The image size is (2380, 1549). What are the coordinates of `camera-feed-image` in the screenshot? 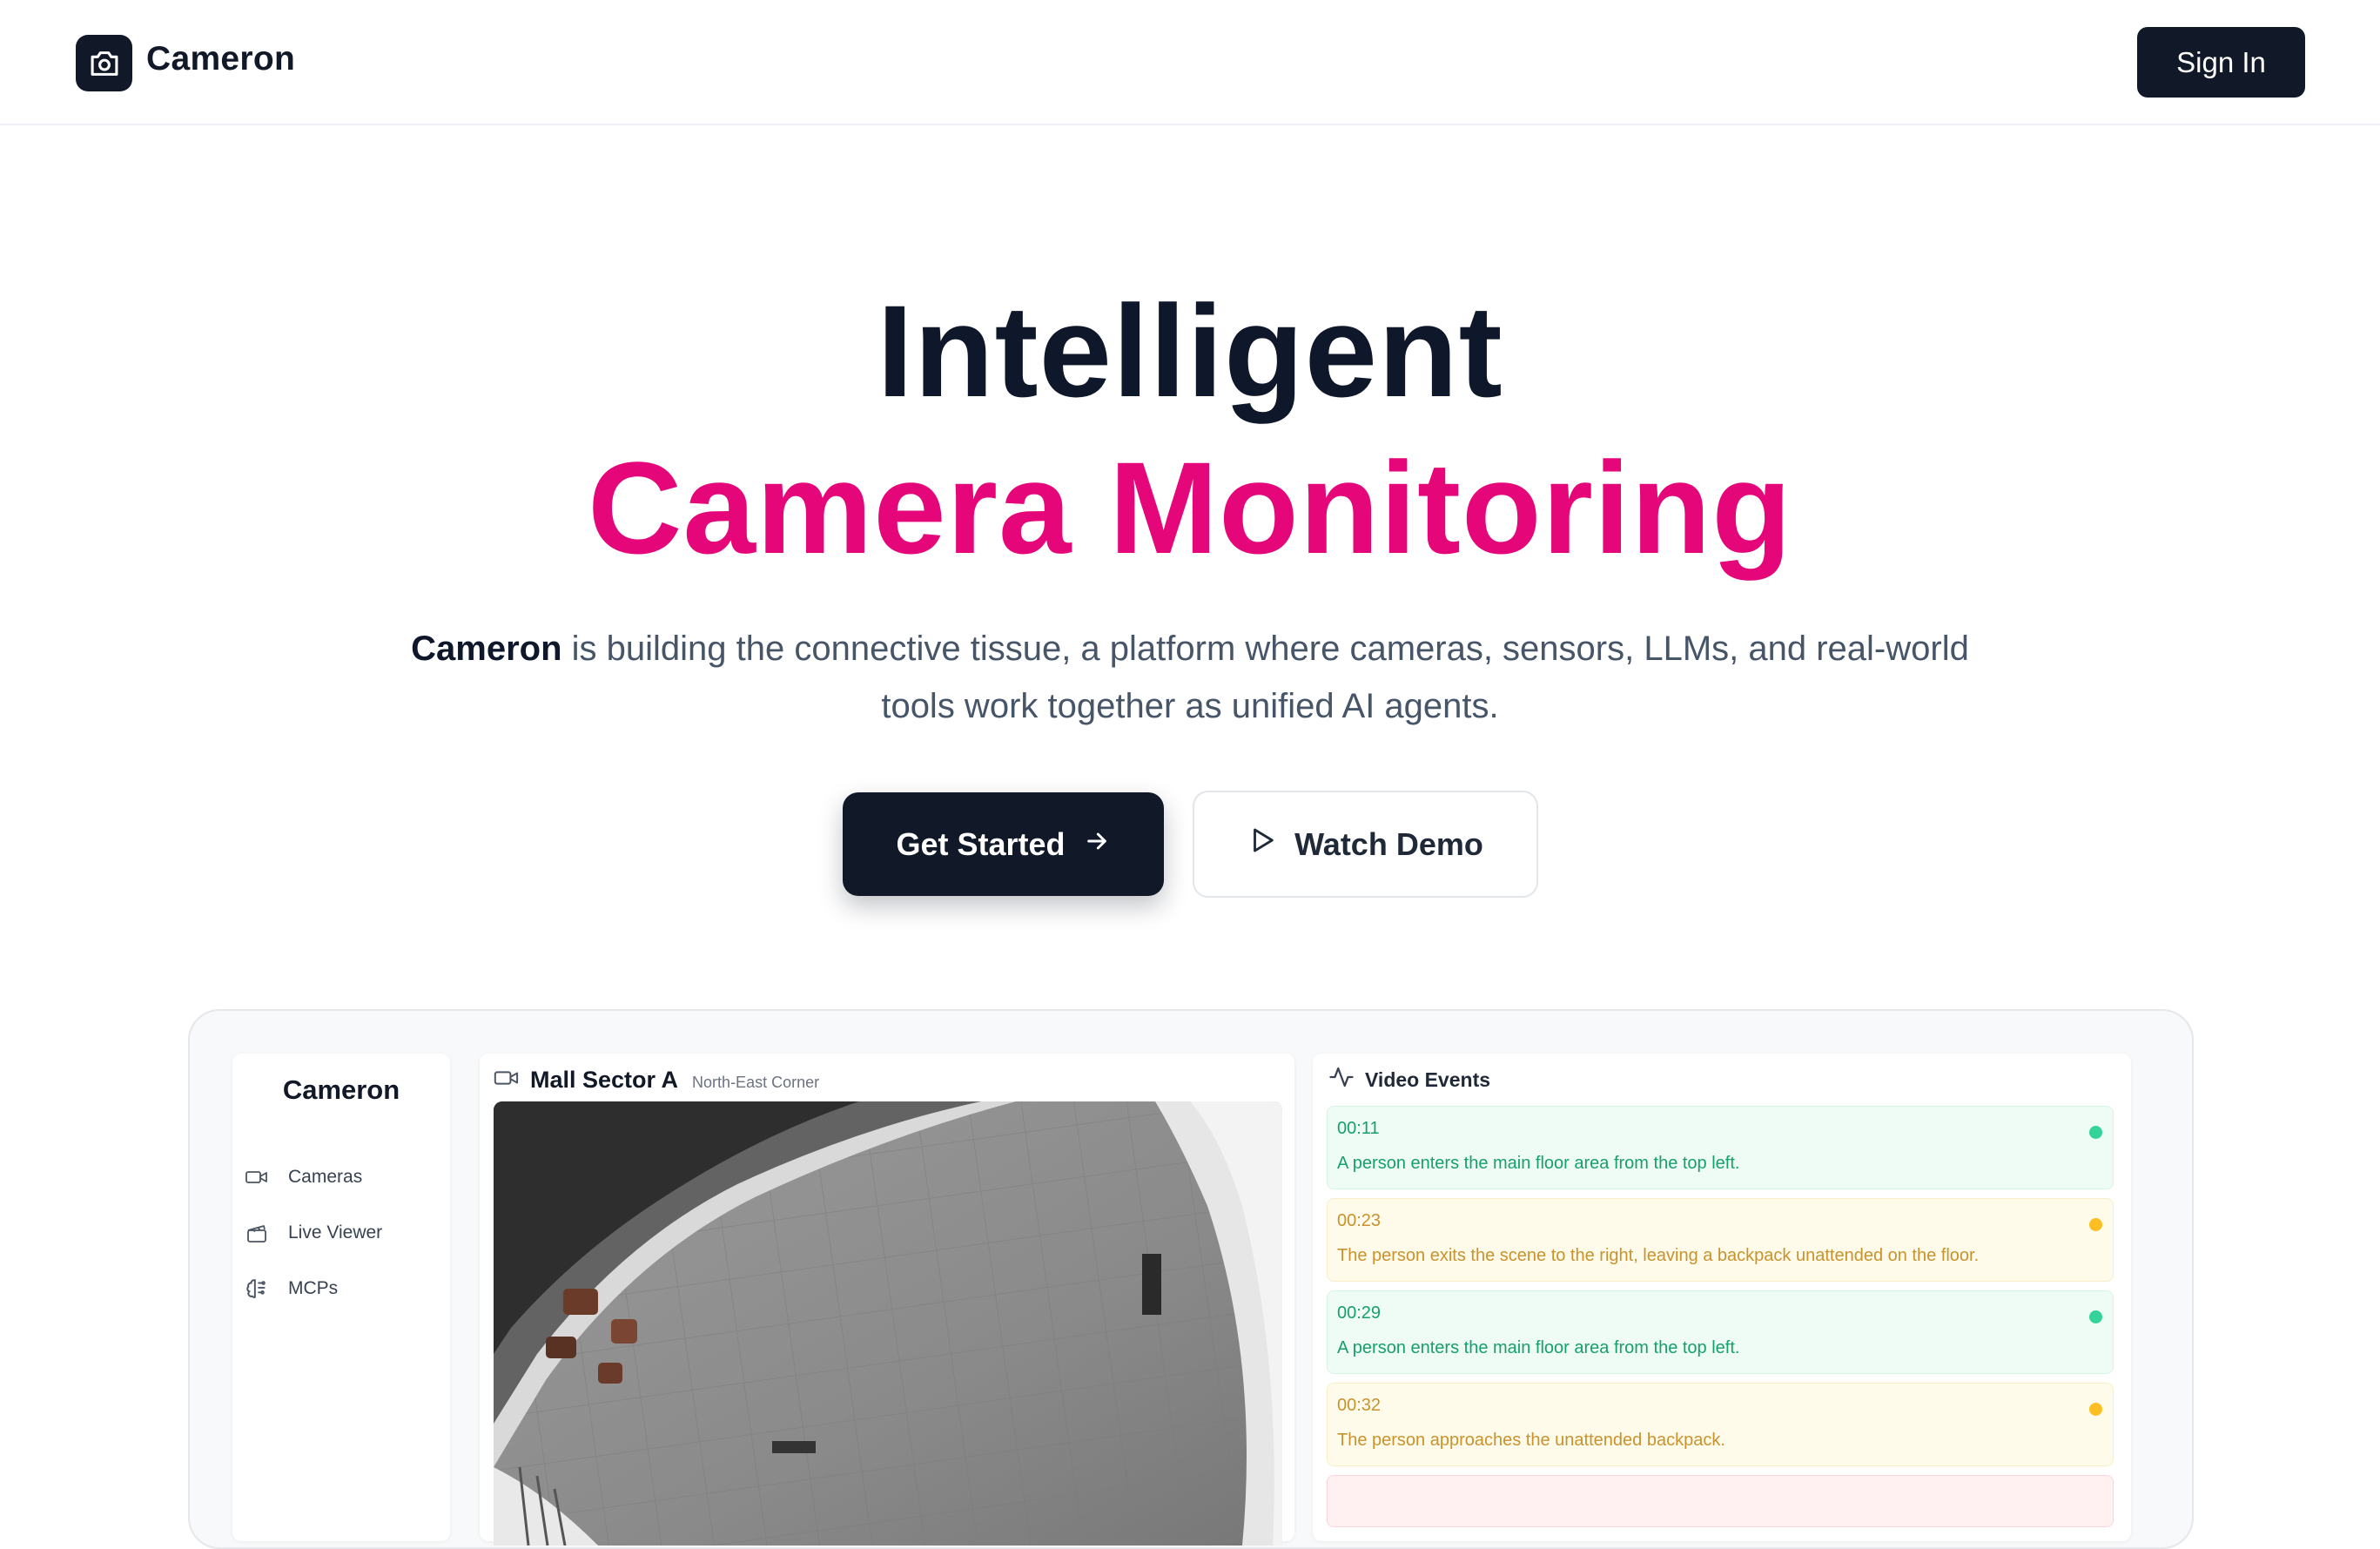 It's located at (888, 1323).